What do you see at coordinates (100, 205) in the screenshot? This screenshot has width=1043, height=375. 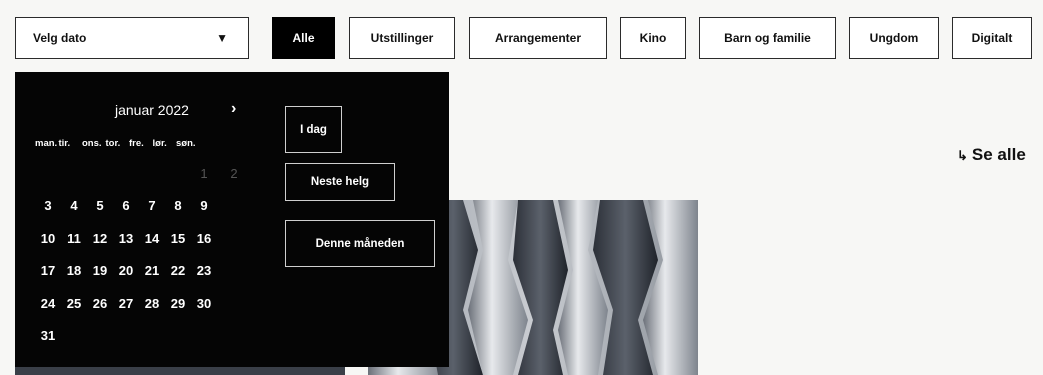 I see `calendar-day: 5` at bounding box center [100, 205].